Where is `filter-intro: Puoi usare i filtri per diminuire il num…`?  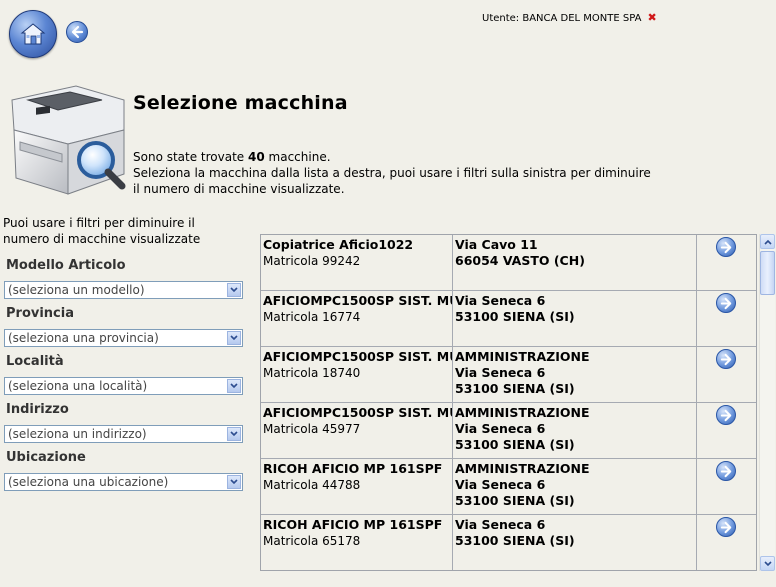
filter-intro: Puoi usare i filtri per diminuire il num… is located at coordinates (102, 231).